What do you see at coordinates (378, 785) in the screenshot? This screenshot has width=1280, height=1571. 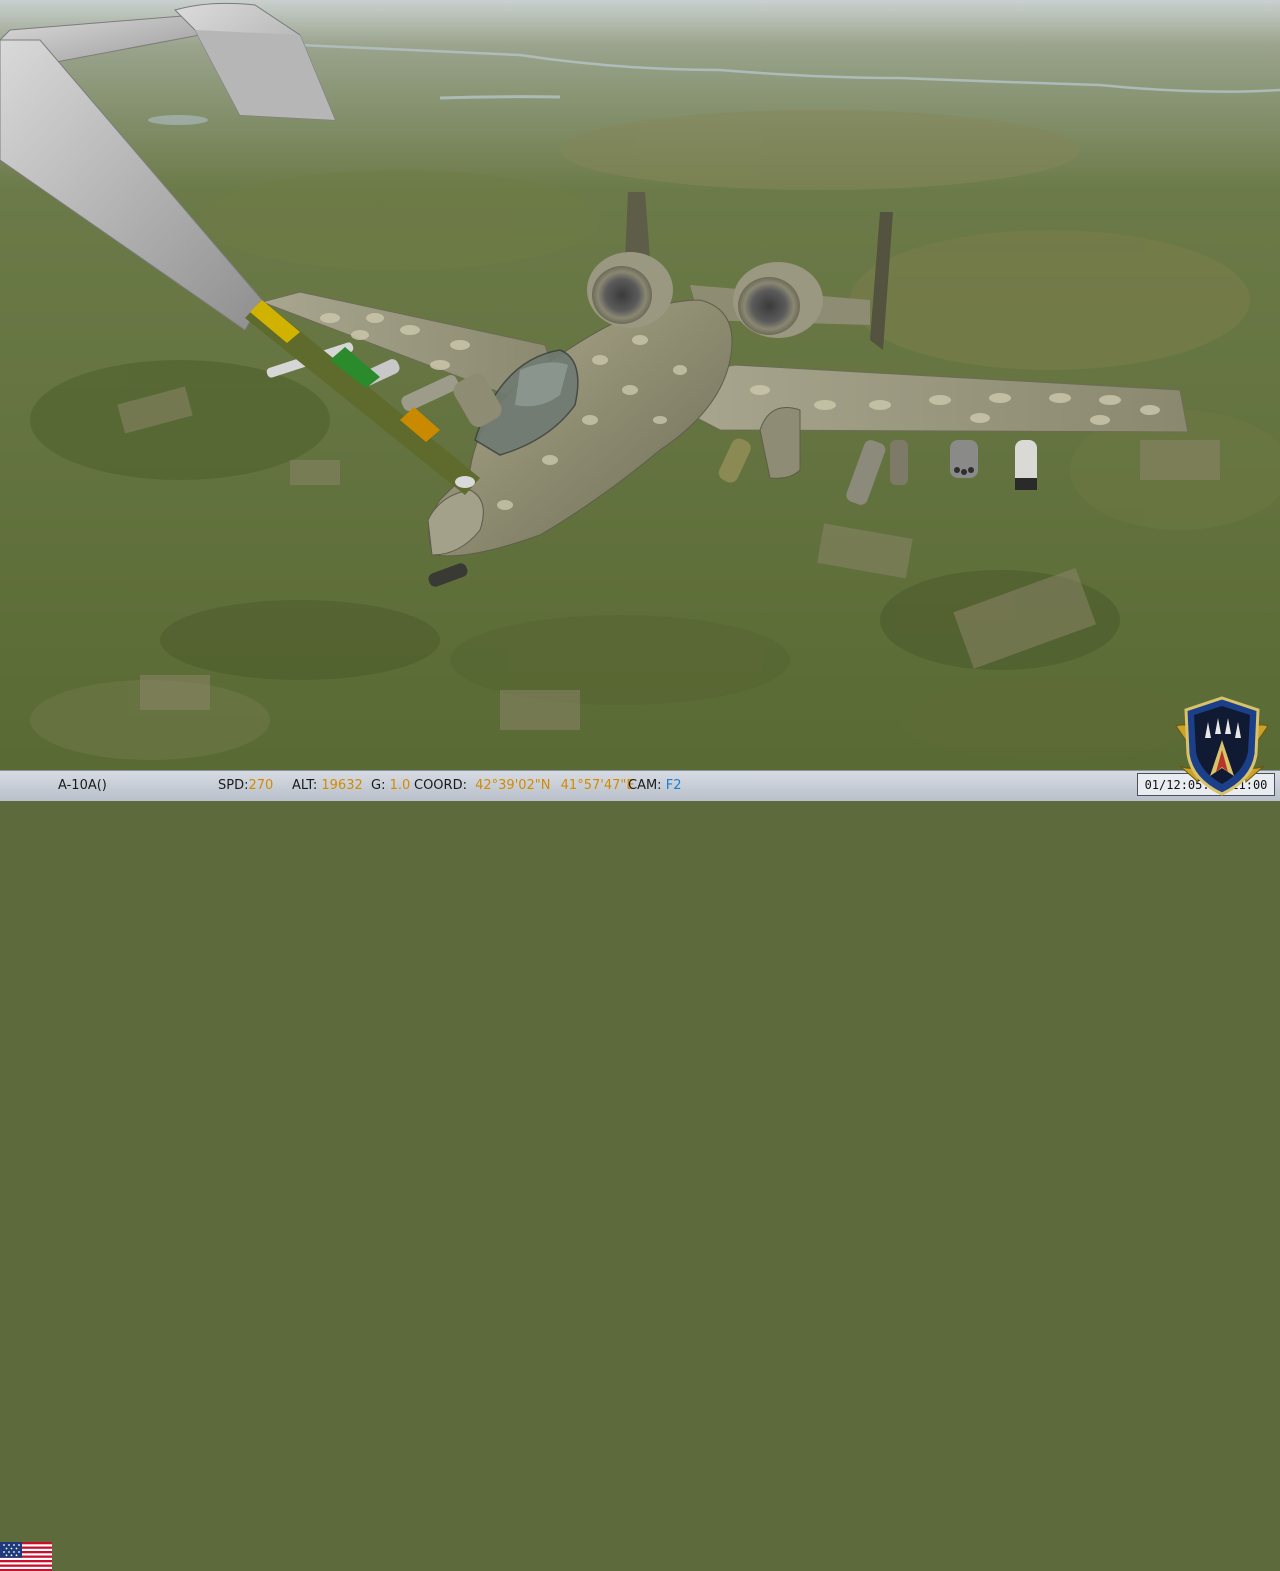 I see `g-label: G:` at bounding box center [378, 785].